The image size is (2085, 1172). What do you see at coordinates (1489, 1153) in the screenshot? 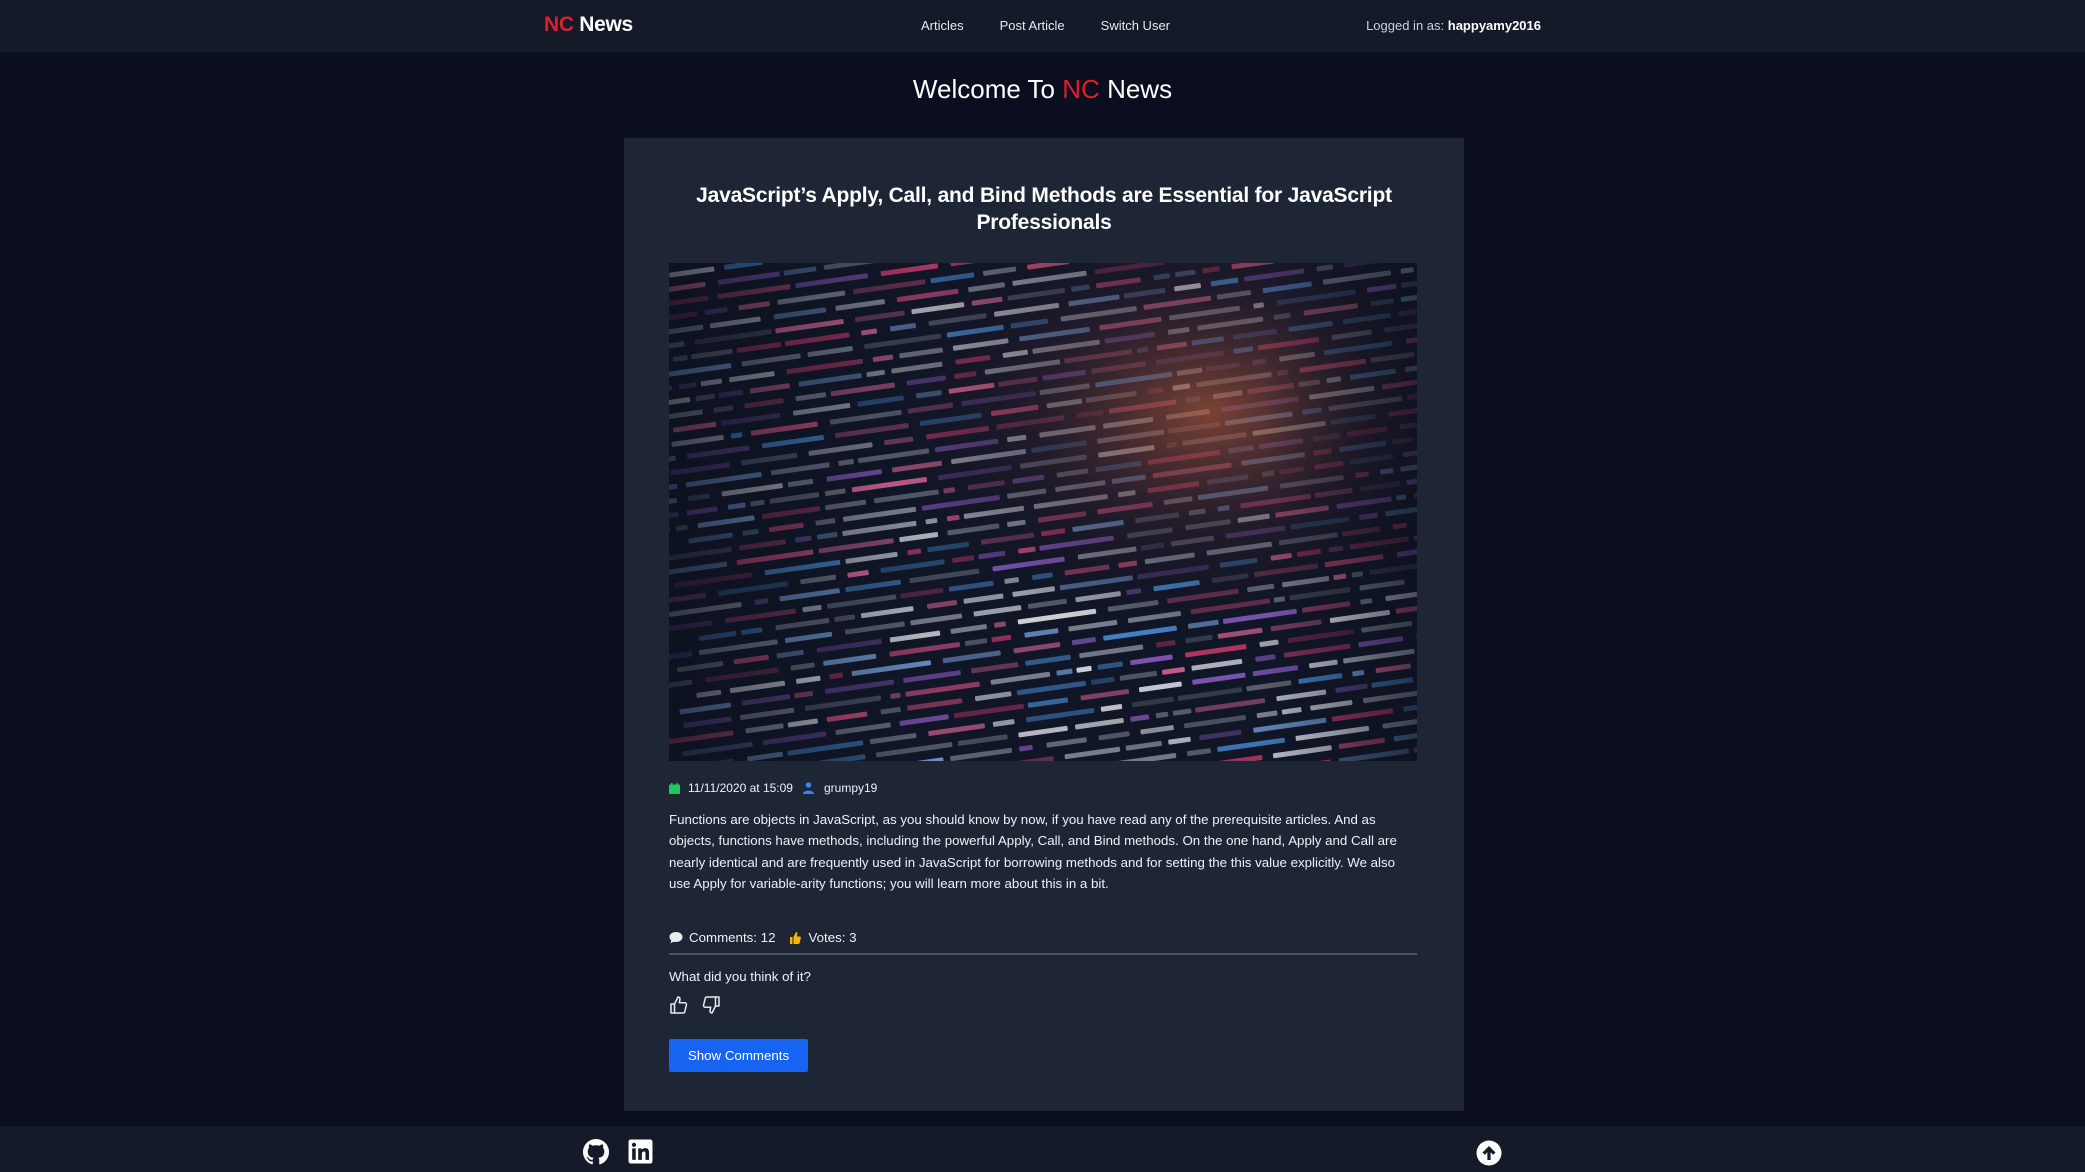
I see `back-to-top-icon` at bounding box center [1489, 1153].